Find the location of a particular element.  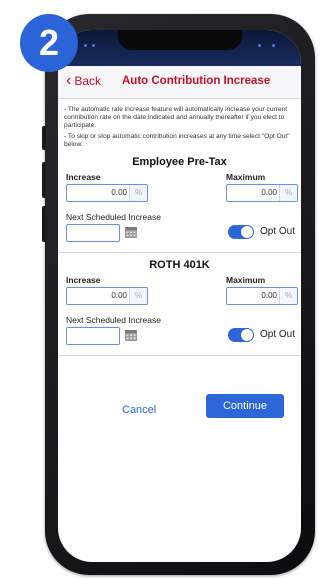

section-title: Employee Pre-Tax is located at coordinates (179, 162).